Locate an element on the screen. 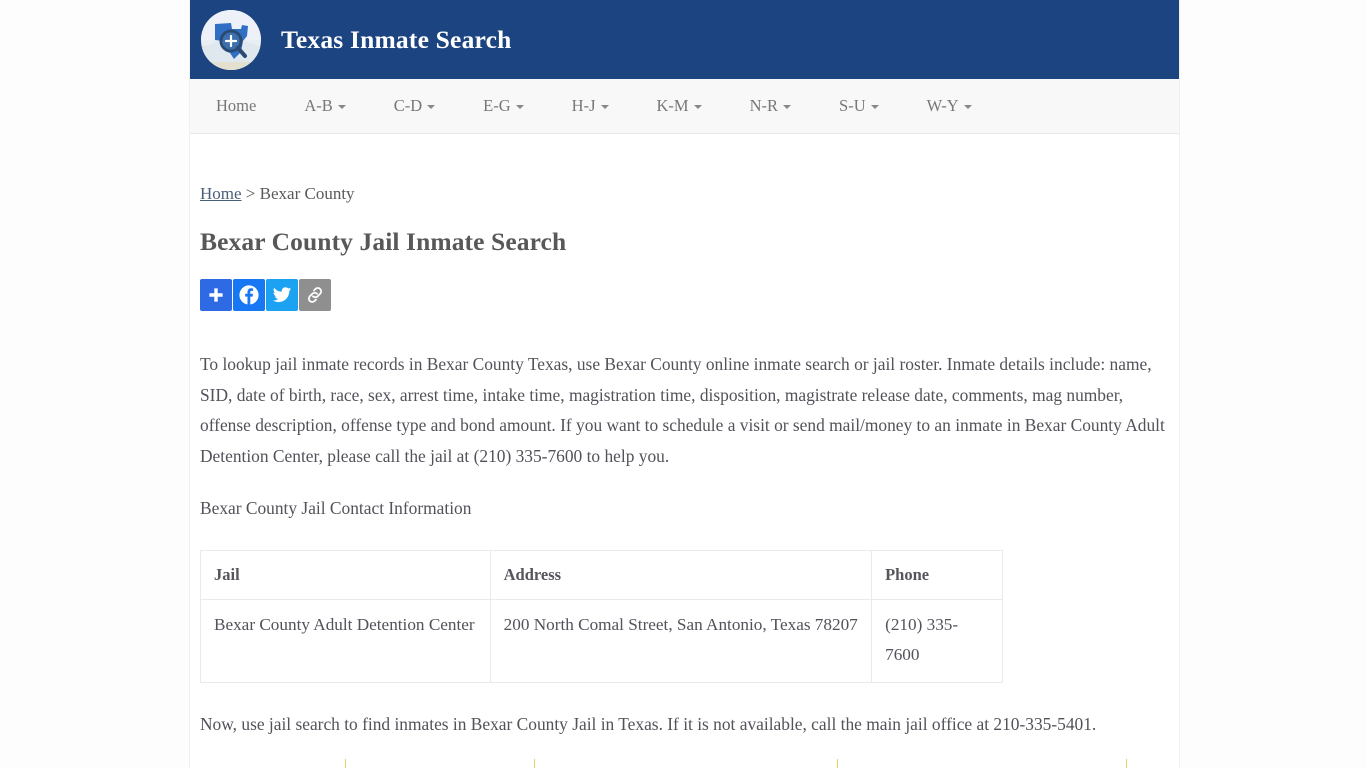 The height and width of the screenshot is (768, 1366). breadcrumb: Home > Bexar County is located at coordinates (684, 194).